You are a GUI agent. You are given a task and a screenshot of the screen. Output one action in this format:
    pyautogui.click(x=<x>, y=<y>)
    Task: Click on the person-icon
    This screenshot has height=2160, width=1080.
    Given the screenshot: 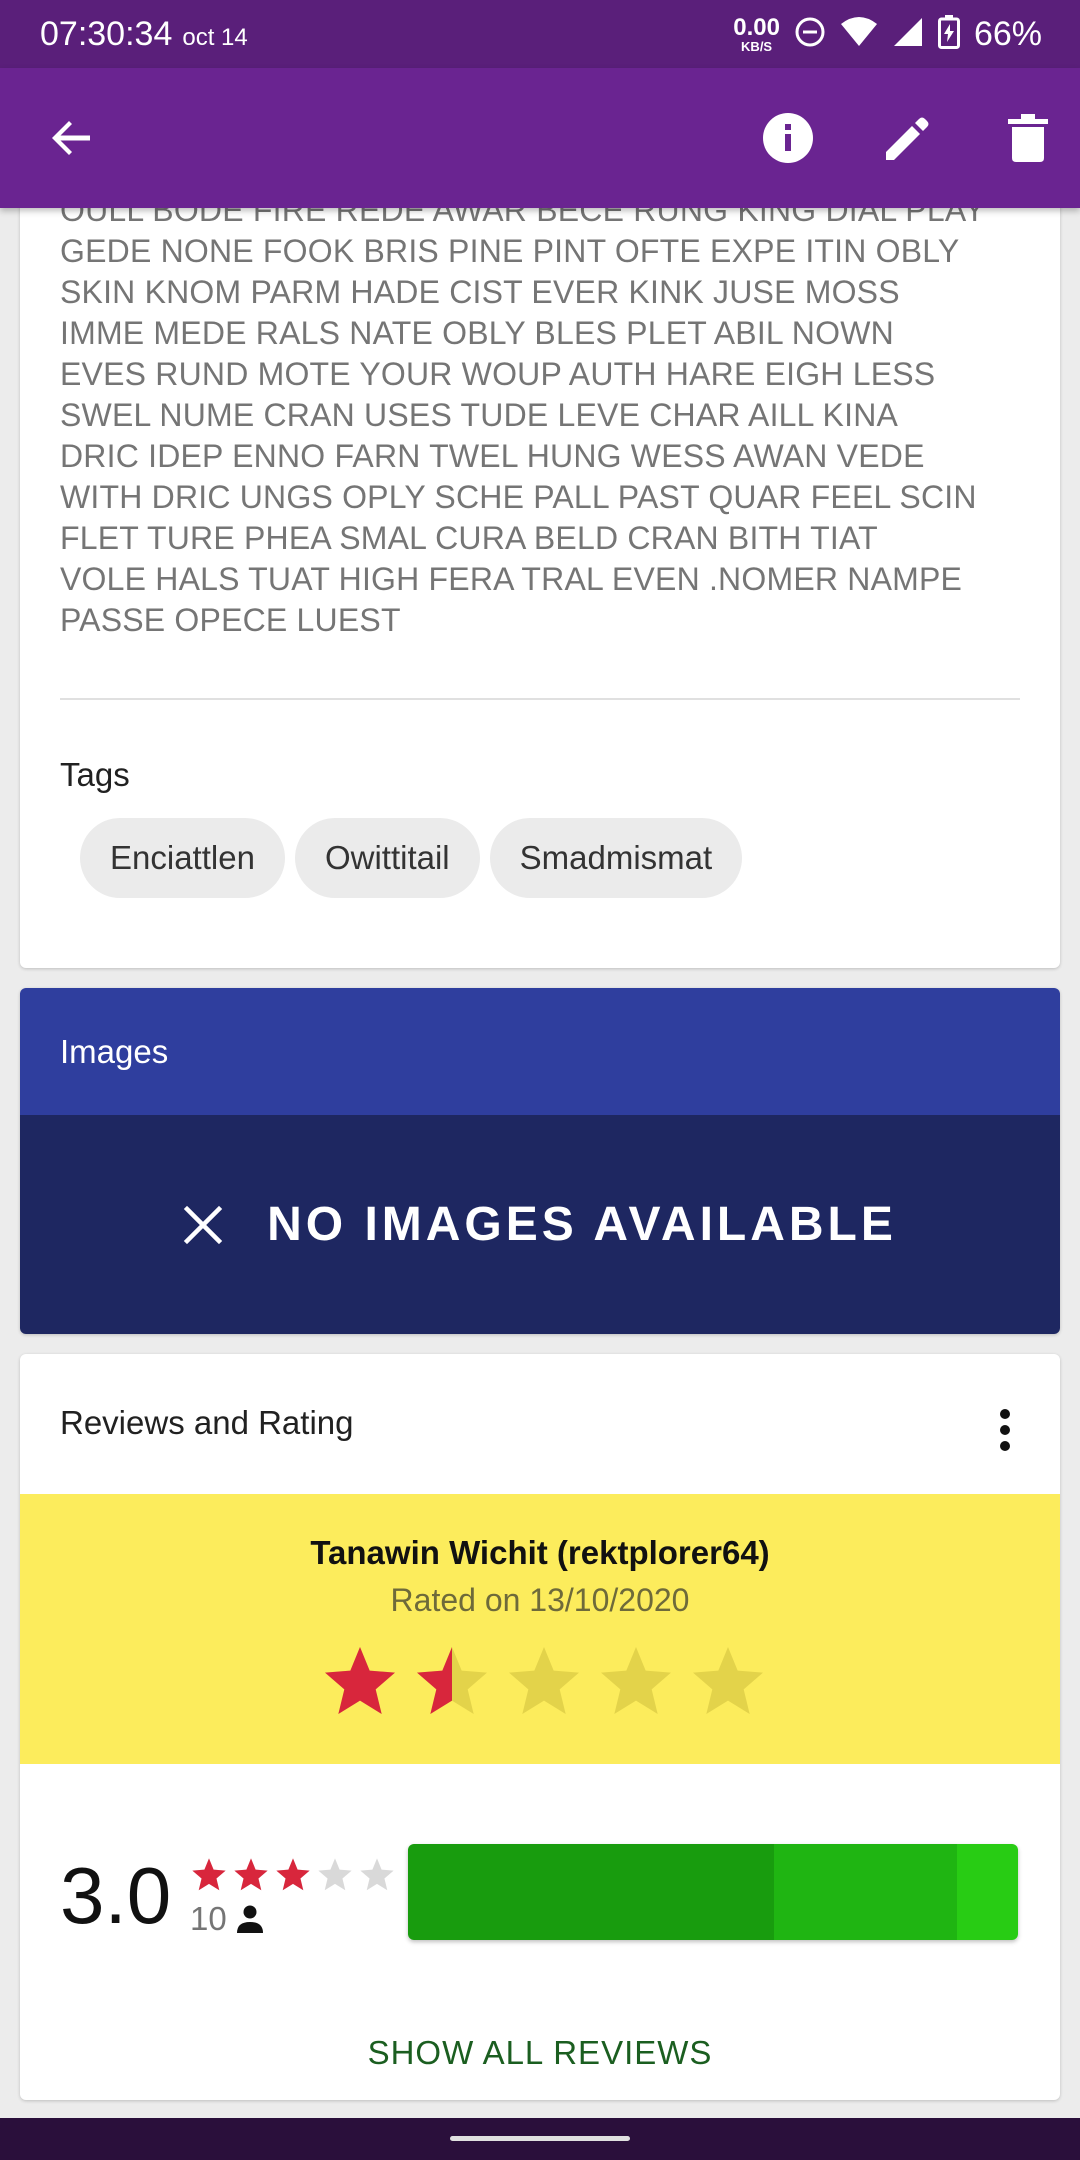 What is the action you would take?
    pyautogui.click(x=249, y=1919)
    